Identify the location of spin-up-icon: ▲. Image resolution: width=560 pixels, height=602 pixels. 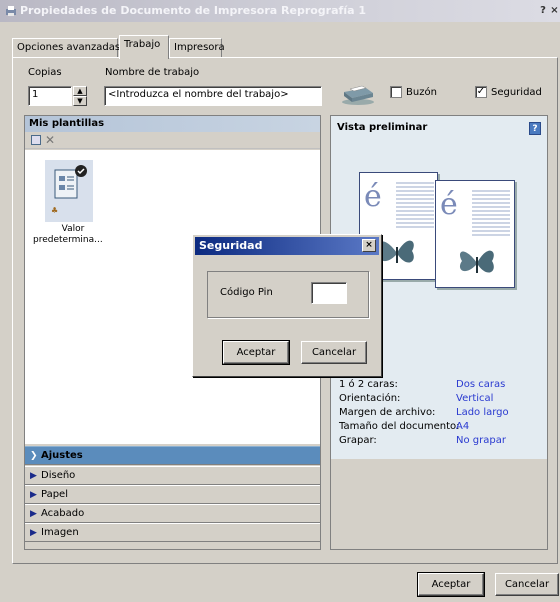
(80, 91).